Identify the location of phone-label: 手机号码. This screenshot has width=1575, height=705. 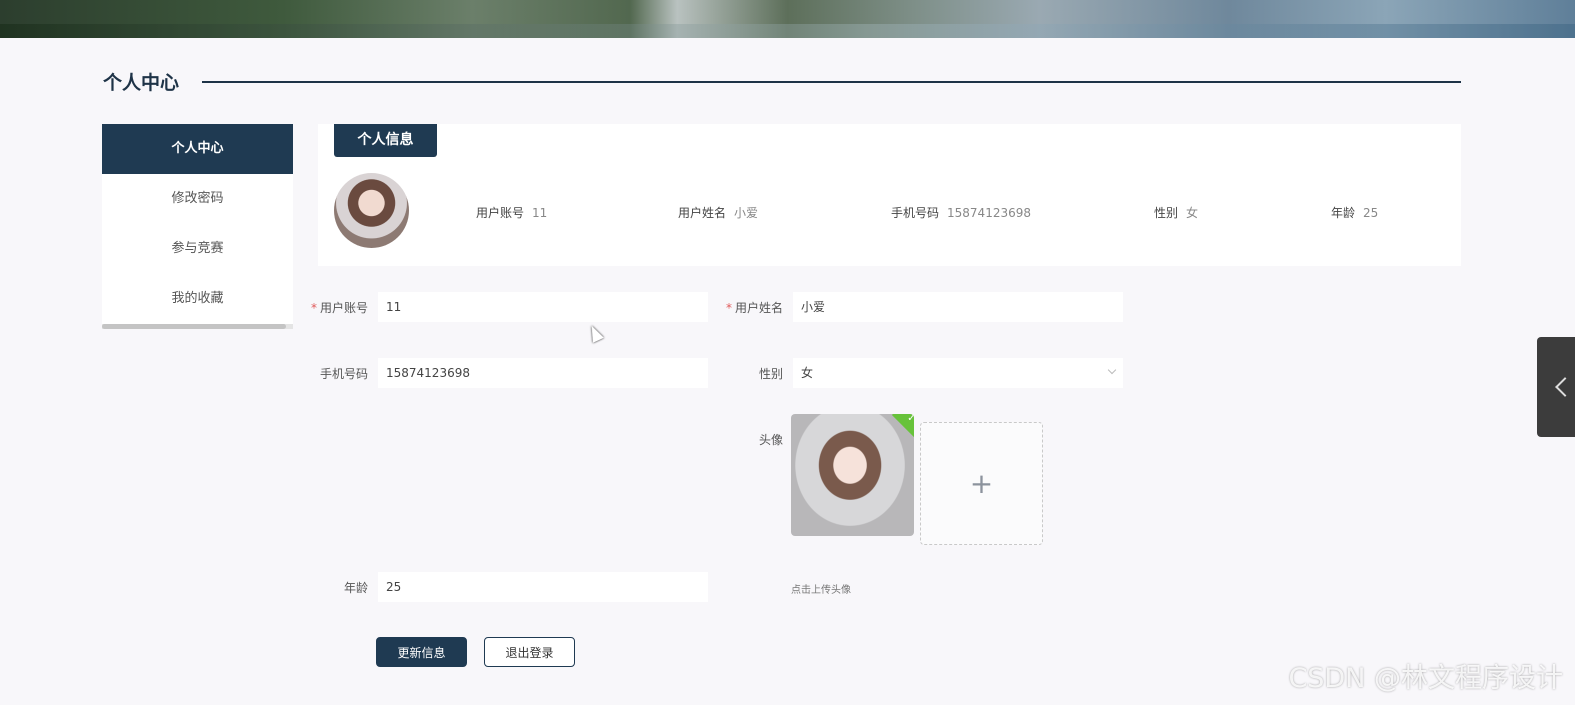
(343, 374).